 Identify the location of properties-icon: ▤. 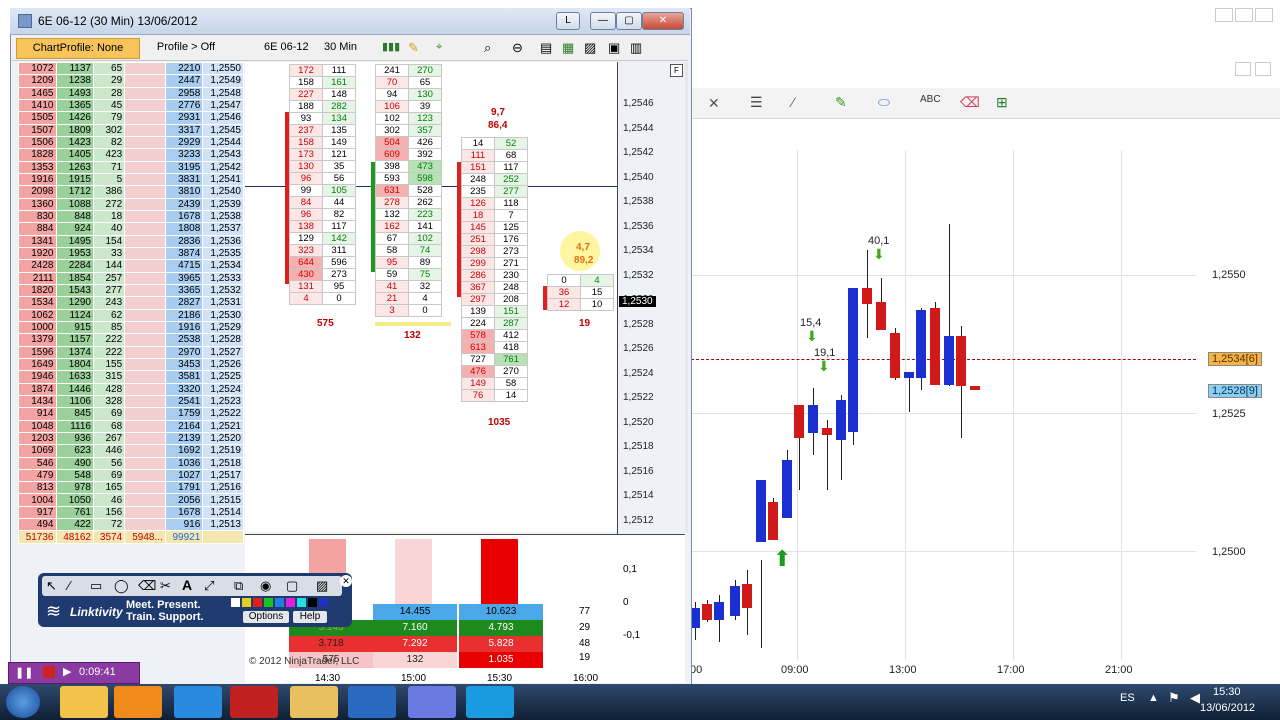
(546, 47).